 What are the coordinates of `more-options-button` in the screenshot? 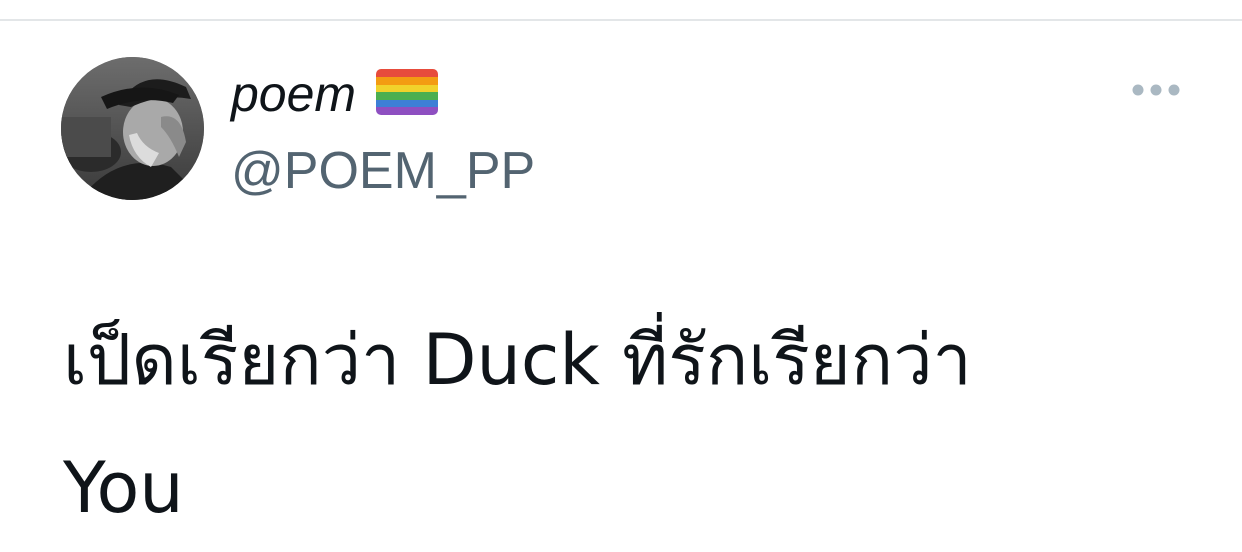 It's located at (1156, 90).